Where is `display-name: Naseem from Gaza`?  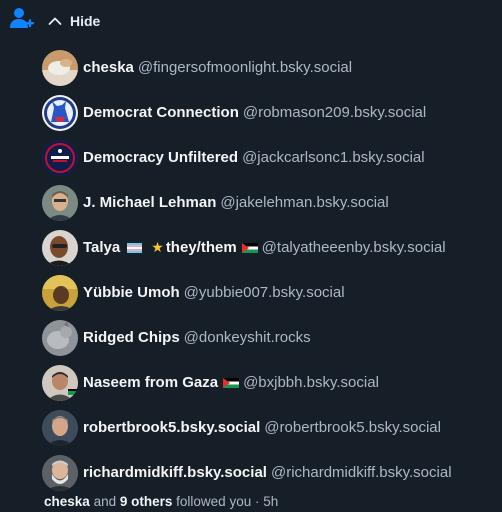 display-name: Naseem from Gaza is located at coordinates (150, 382).